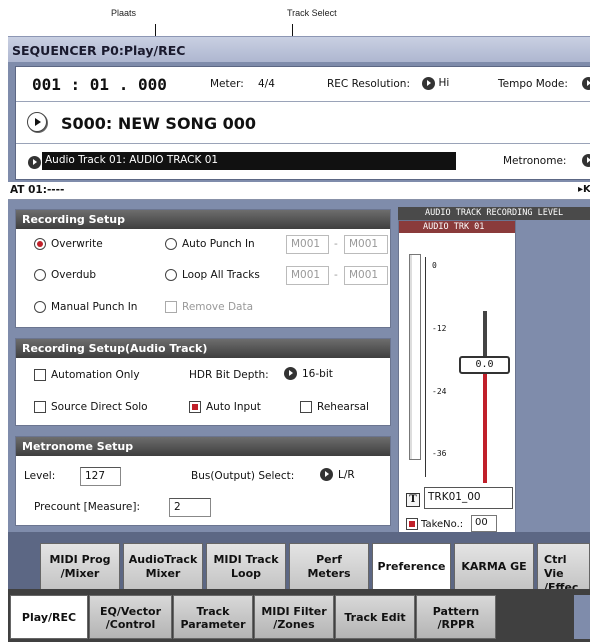  I want to click on tab-eq-vector-control: EQ/Vector/Control, so click(130, 617).